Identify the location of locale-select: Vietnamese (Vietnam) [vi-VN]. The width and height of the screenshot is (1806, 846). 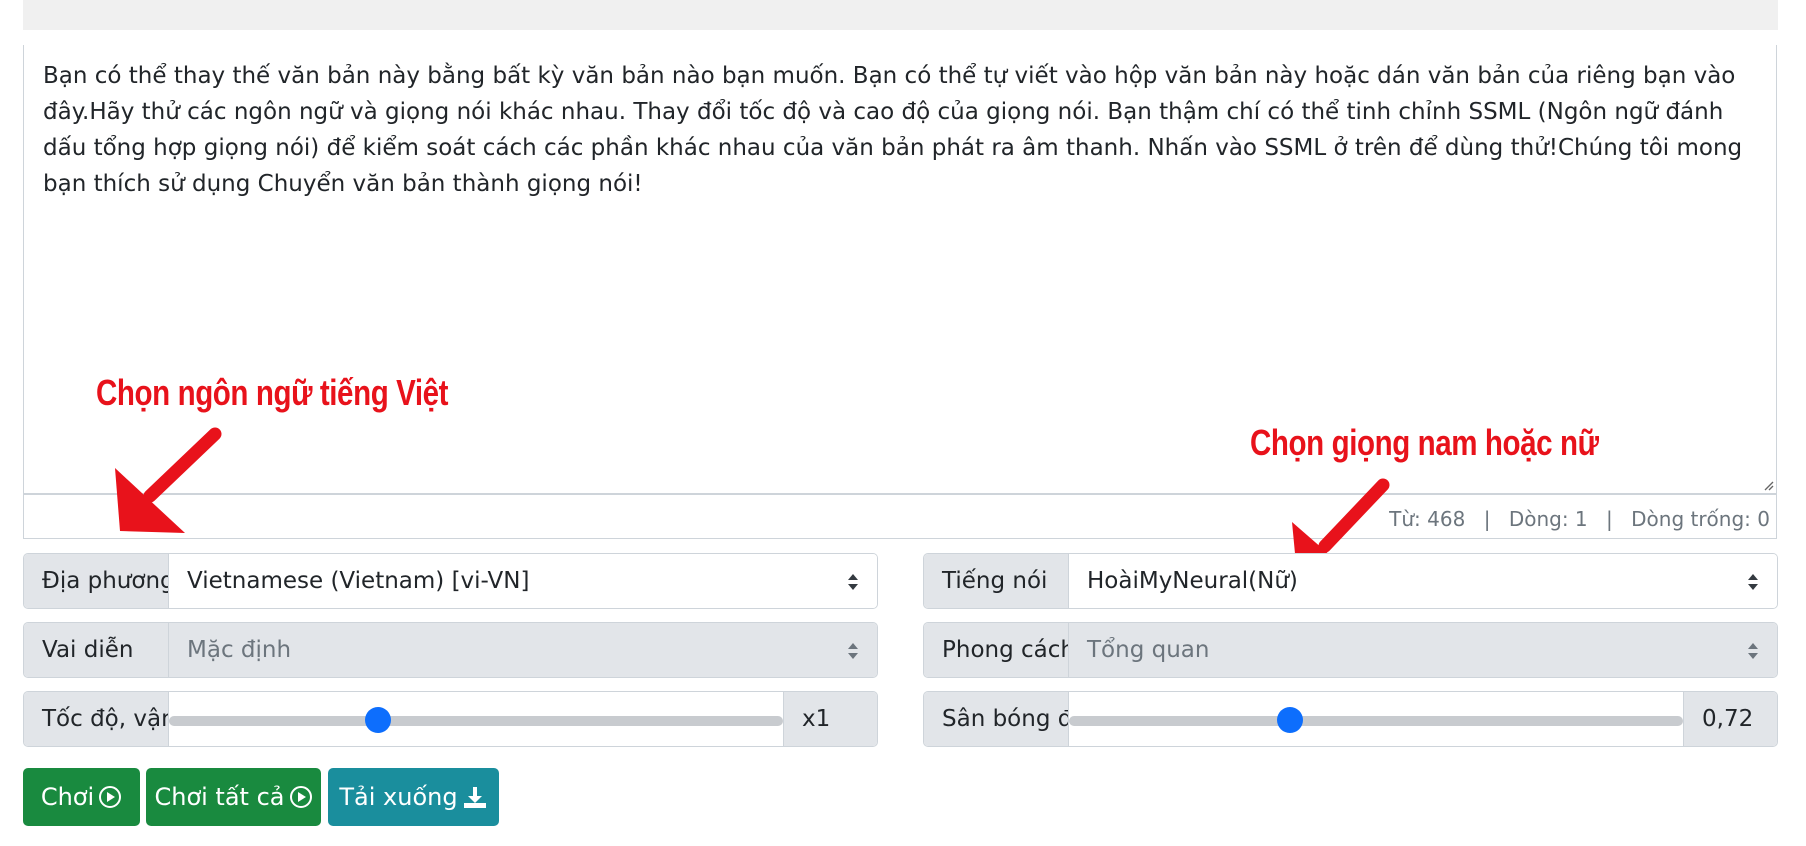
(523, 581).